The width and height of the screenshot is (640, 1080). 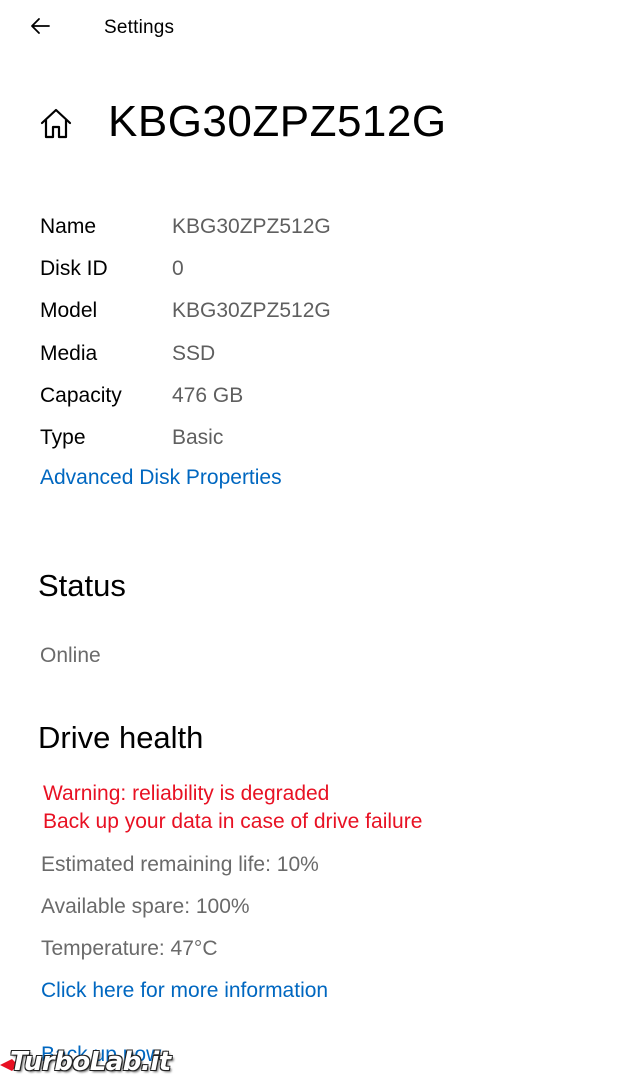 I want to click on back-button, so click(x=40, y=26).